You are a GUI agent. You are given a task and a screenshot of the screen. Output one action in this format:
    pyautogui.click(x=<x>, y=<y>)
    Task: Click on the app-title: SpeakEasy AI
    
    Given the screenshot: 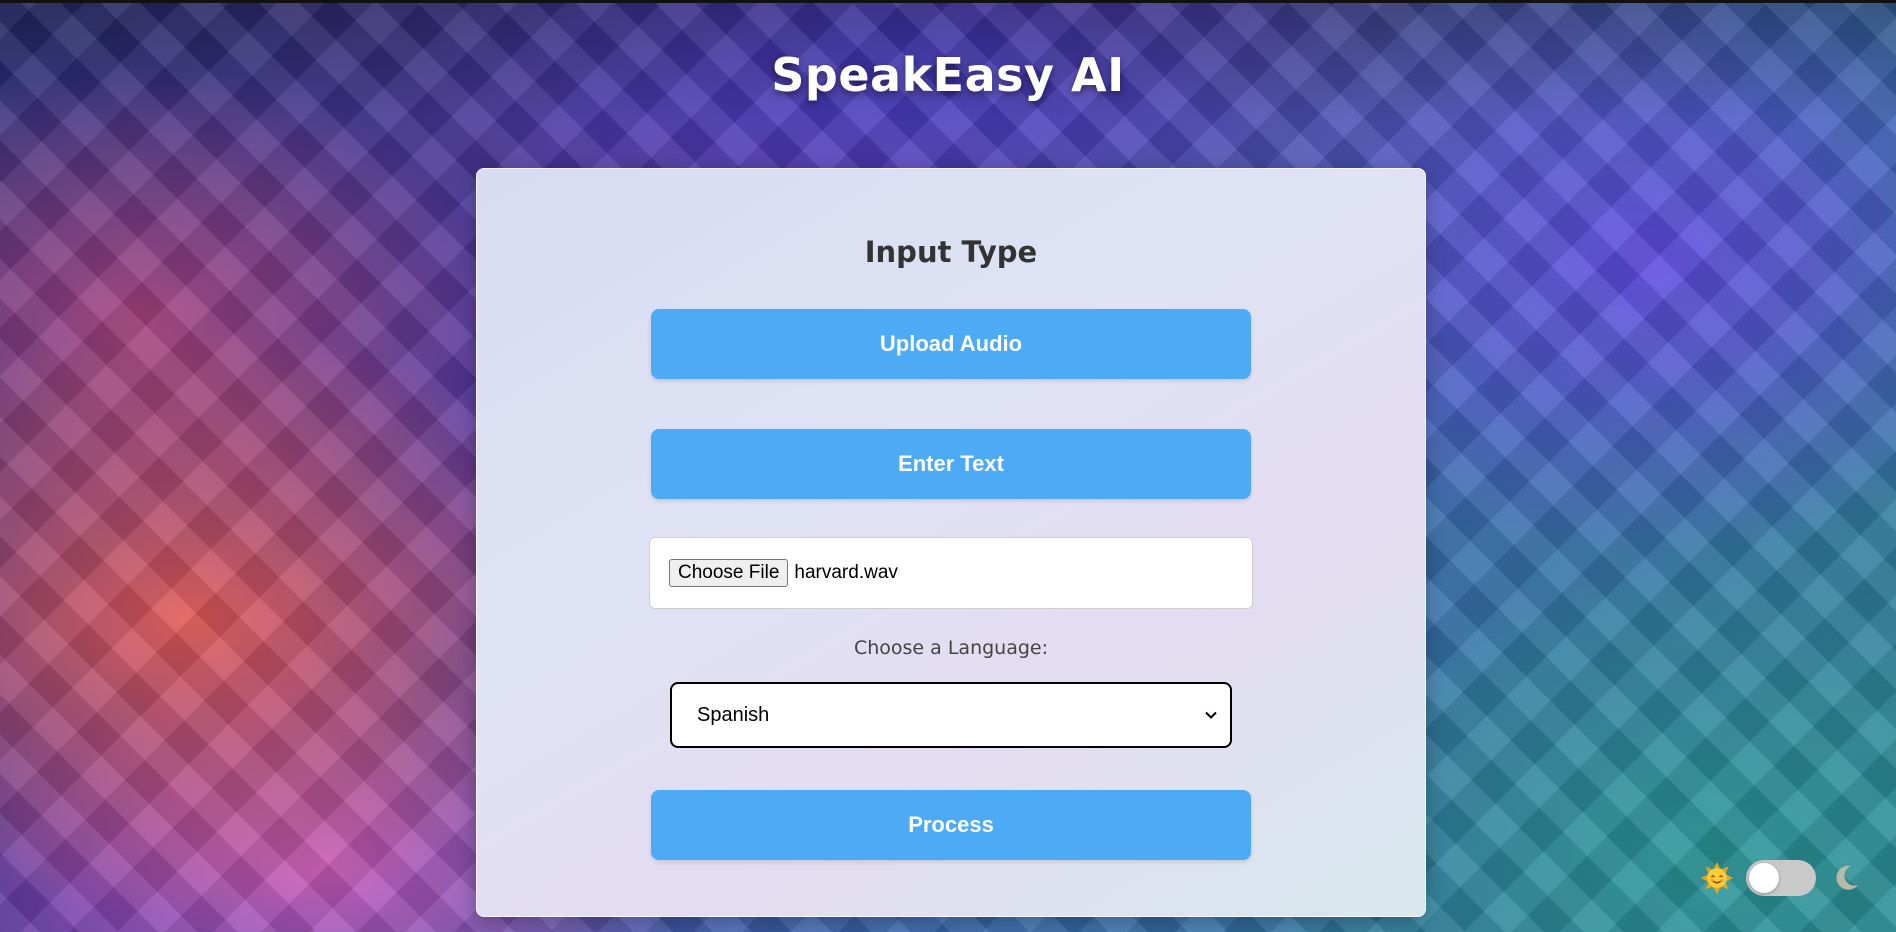 What is the action you would take?
    pyautogui.click(x=948, y=75)
    